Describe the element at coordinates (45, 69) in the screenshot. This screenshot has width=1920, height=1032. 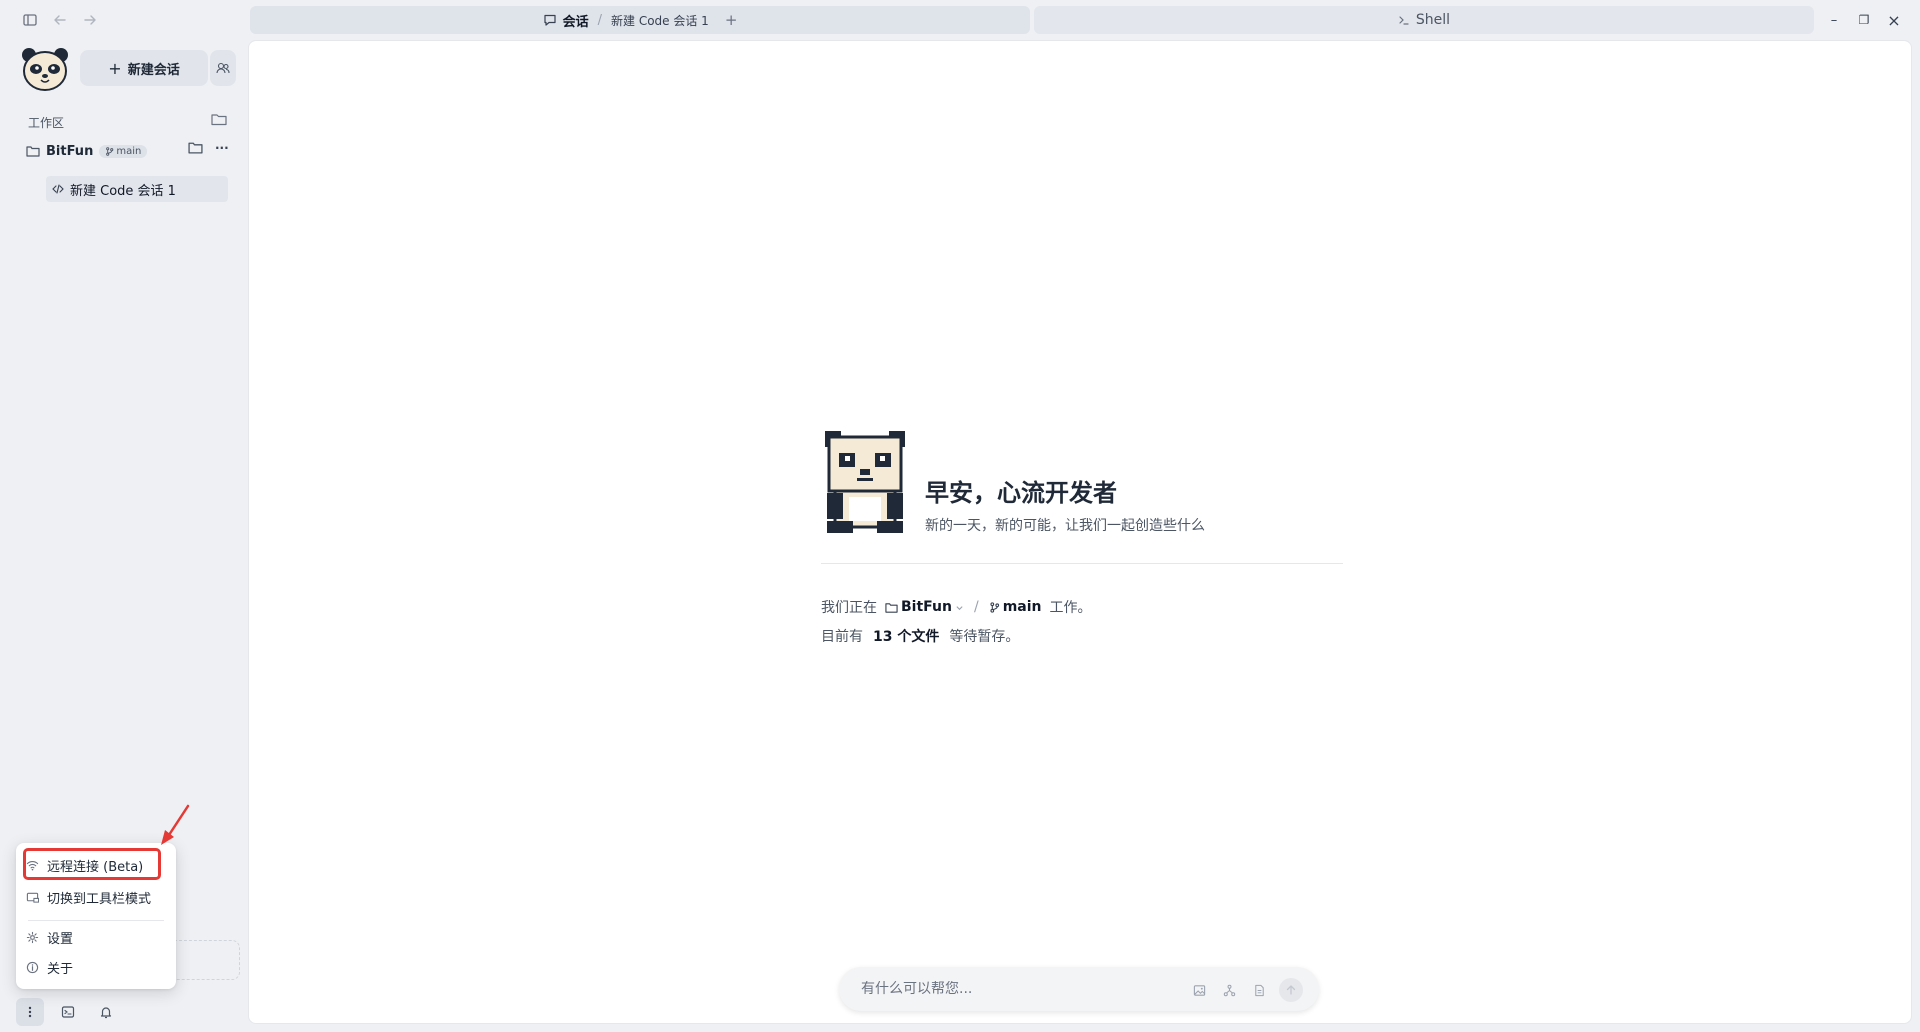
I see `panda-logo-icon` at that location.